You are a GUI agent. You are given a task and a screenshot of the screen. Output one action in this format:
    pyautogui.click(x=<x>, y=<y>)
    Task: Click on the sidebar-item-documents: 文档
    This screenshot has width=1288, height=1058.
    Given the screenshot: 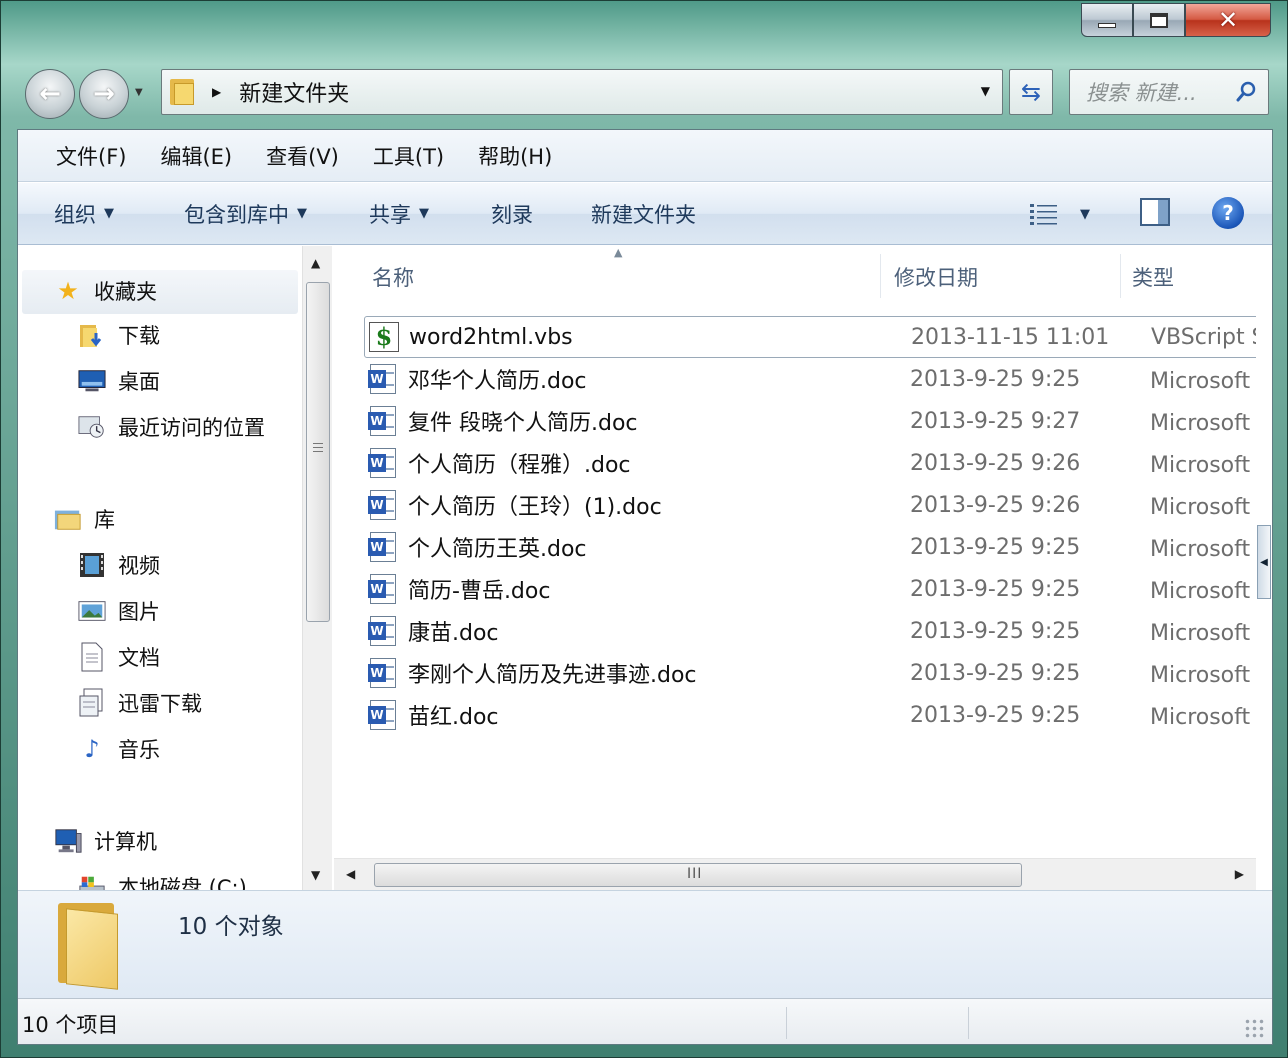 What is the action you would take?
    pyautogui.click(x=119, y=657)
    